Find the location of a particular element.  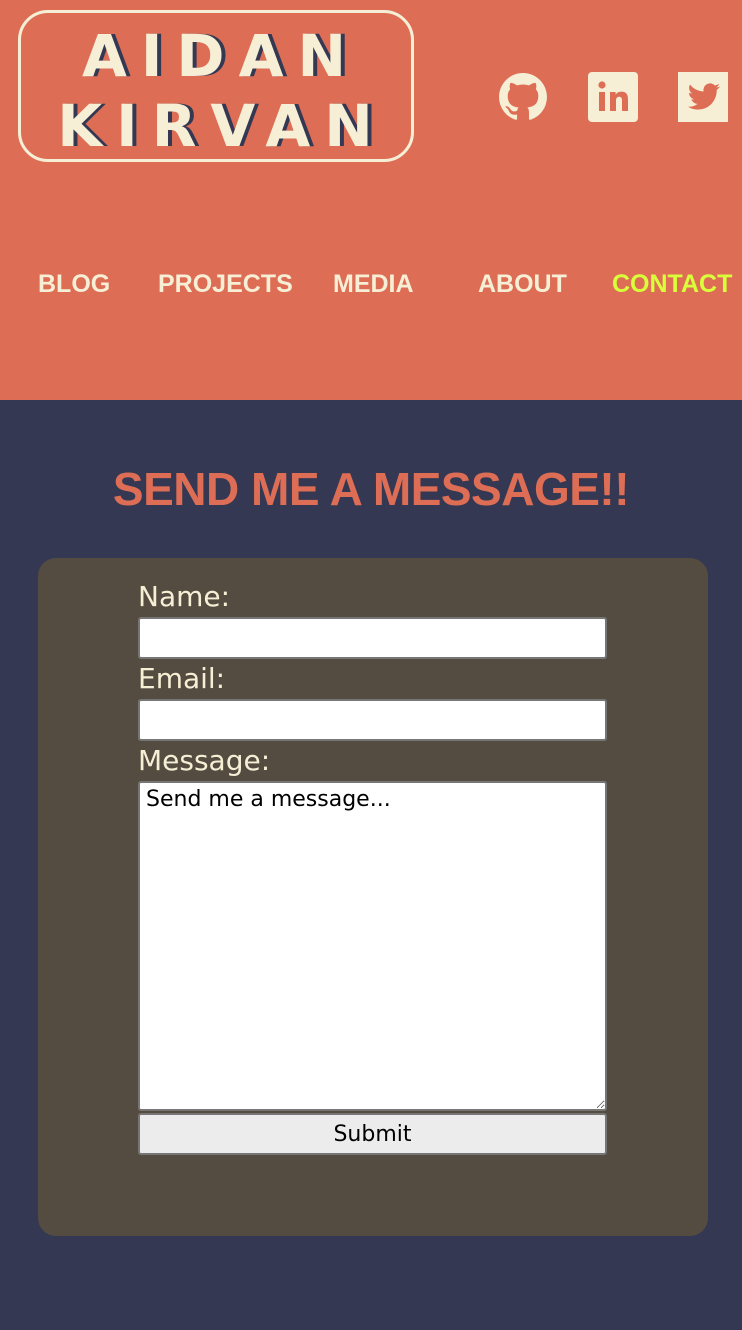

linkedin-icon is located at coordinates (613, 97).